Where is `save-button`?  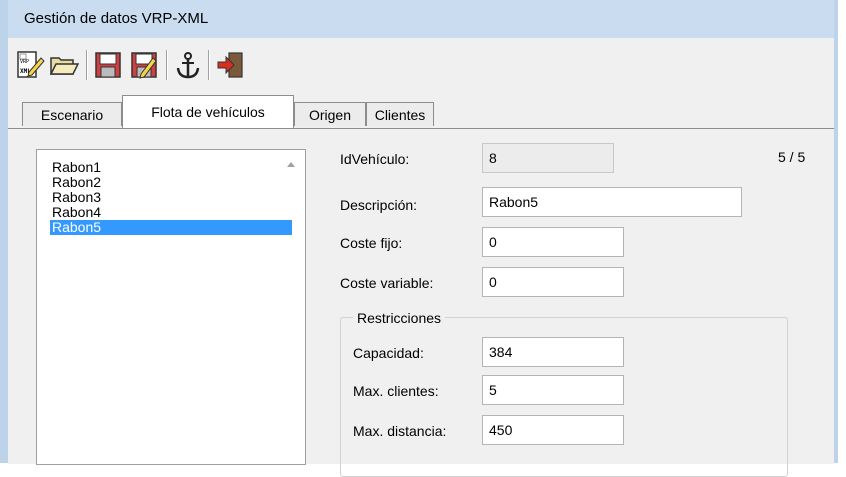 save-button is located at coordinates (108, 66).